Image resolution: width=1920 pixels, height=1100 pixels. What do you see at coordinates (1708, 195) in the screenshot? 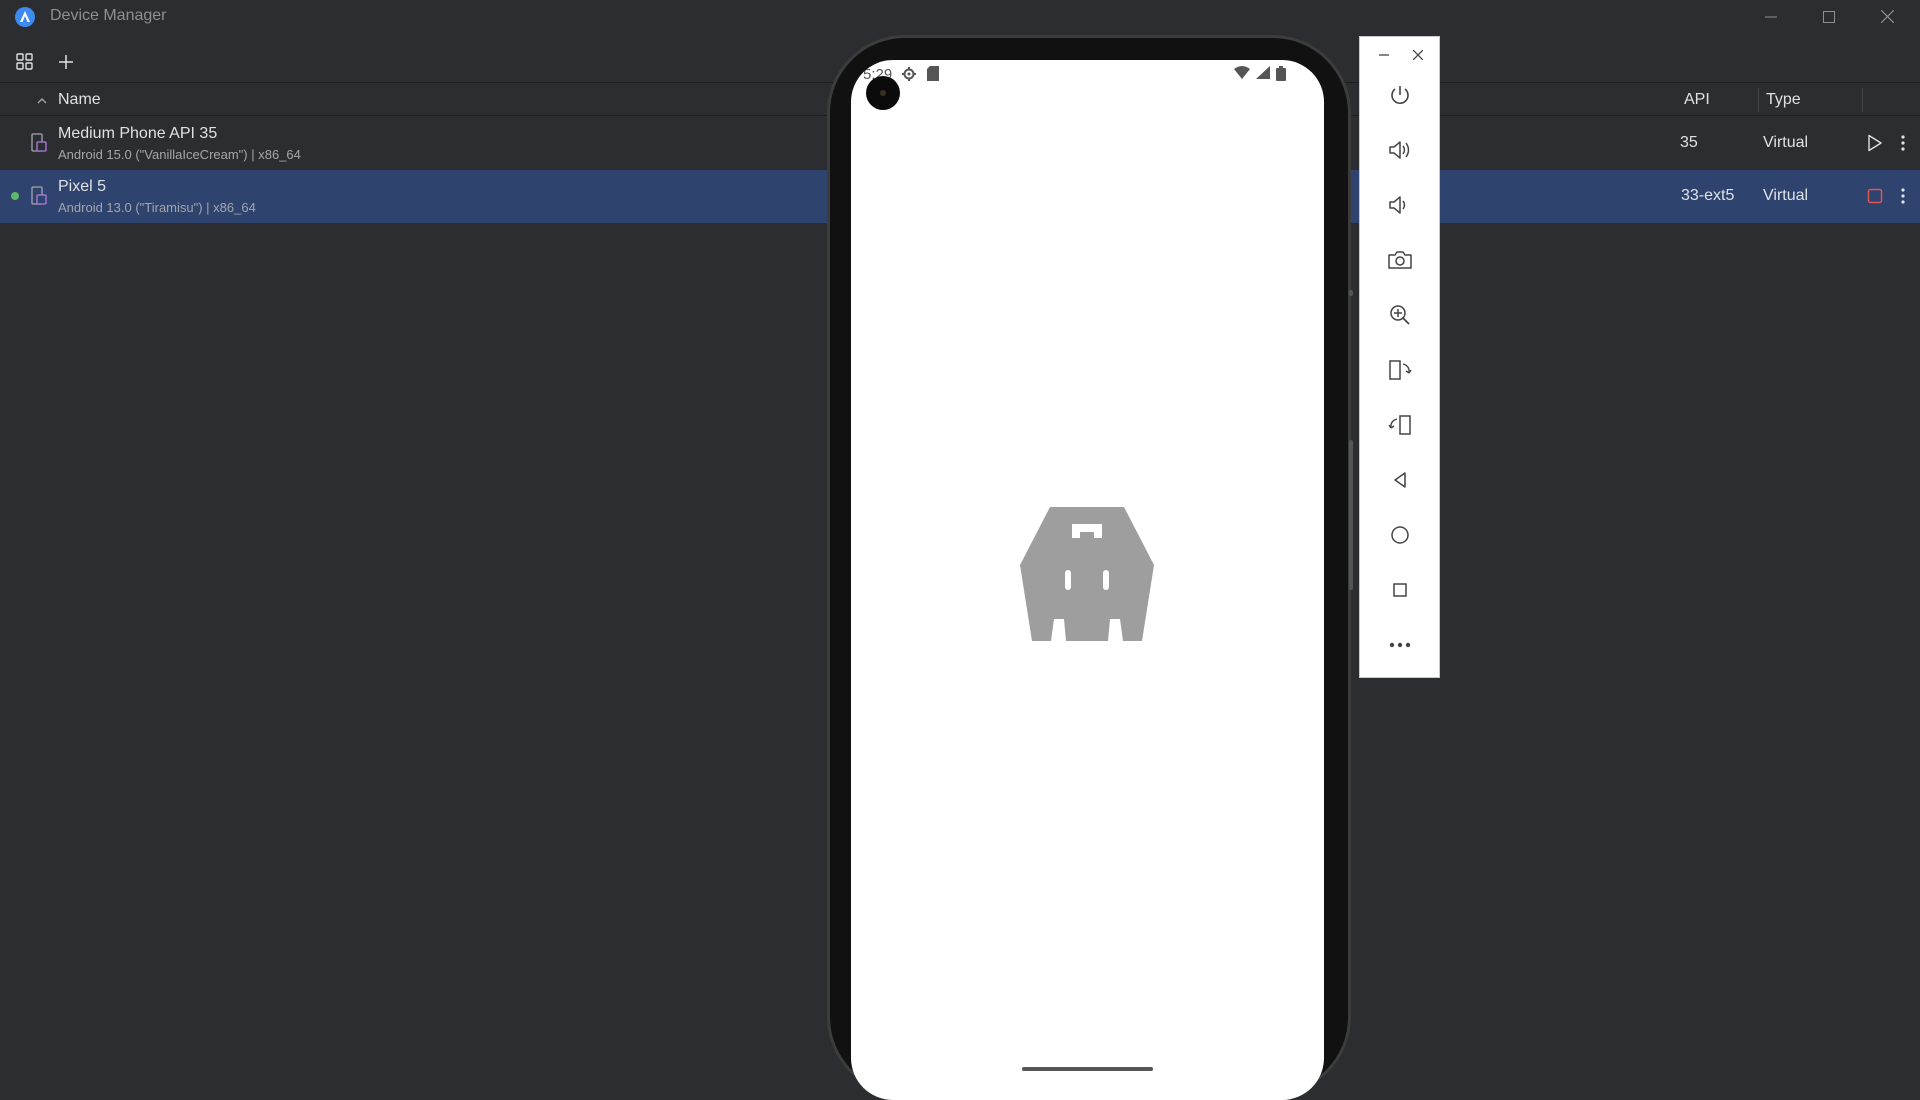
I see `device-api: 33-ext5` at bounding box center [1708, 195].